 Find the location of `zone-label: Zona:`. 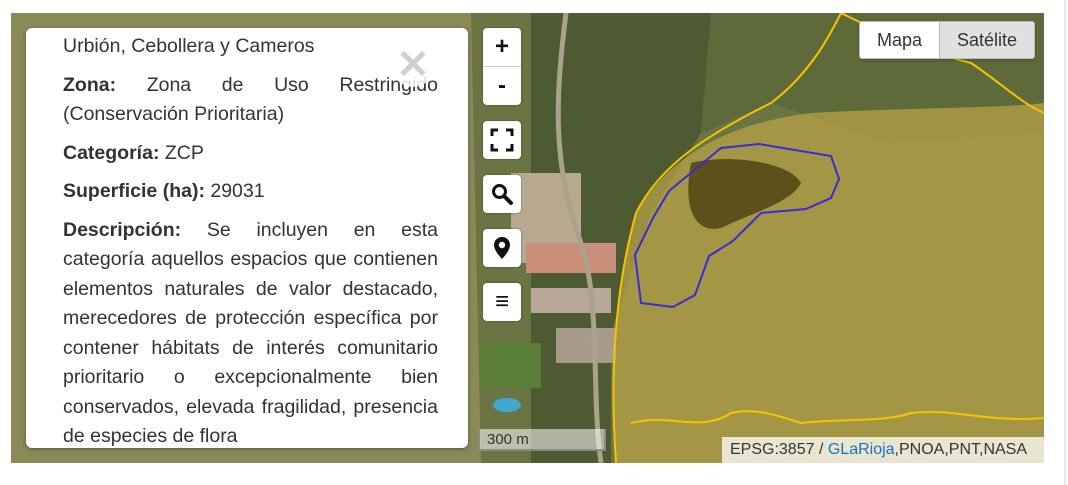

zone-label: Zona: is located at coordinates (90, 84).